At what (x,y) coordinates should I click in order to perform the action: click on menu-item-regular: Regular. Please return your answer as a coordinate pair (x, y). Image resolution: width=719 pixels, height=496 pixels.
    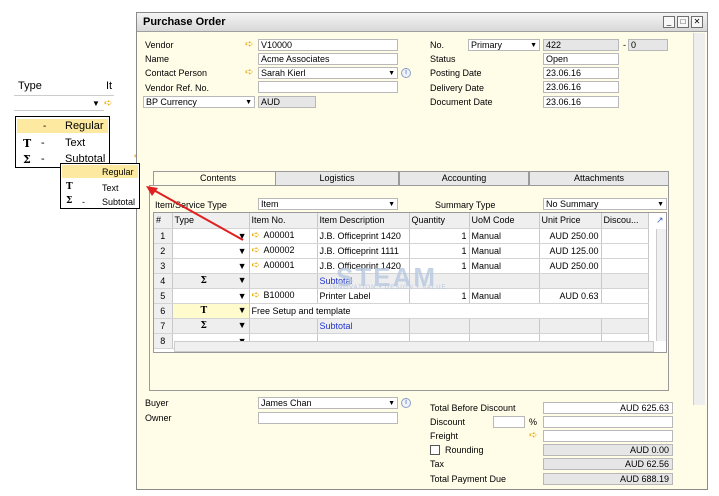
    Looking at the image, I should click on (100, 171).